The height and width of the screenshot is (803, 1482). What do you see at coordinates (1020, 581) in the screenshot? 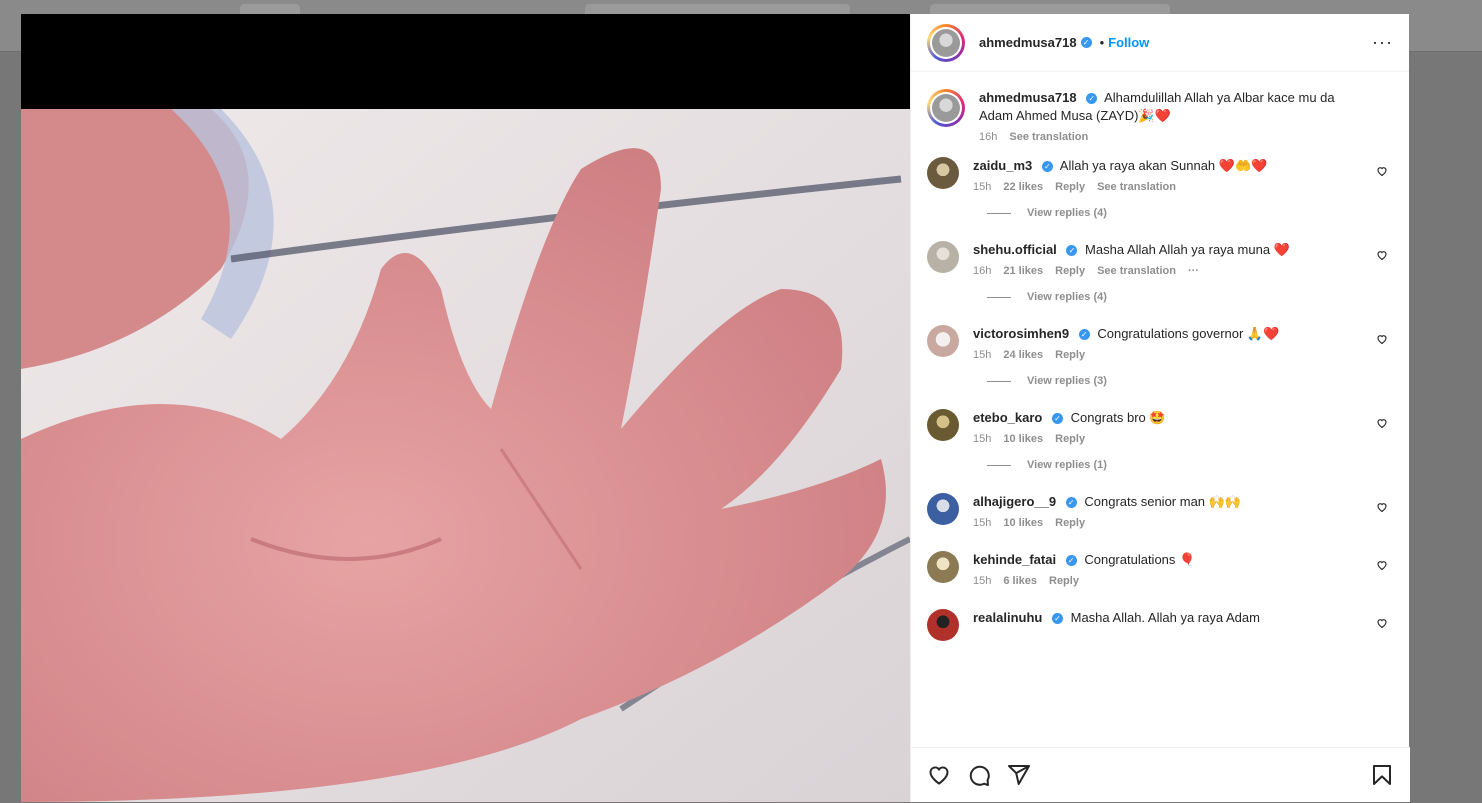
I see `comment-likes: 6 likes` at bounding box center [1020, 581].